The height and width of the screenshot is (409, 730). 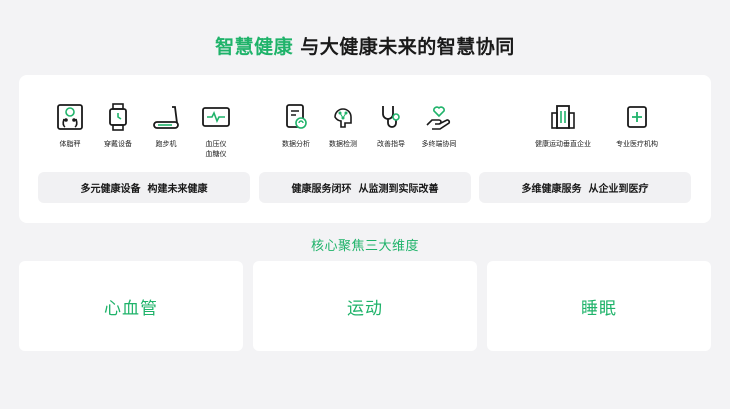 I want to click on treadmill-icon, so click(x=166, y=117).